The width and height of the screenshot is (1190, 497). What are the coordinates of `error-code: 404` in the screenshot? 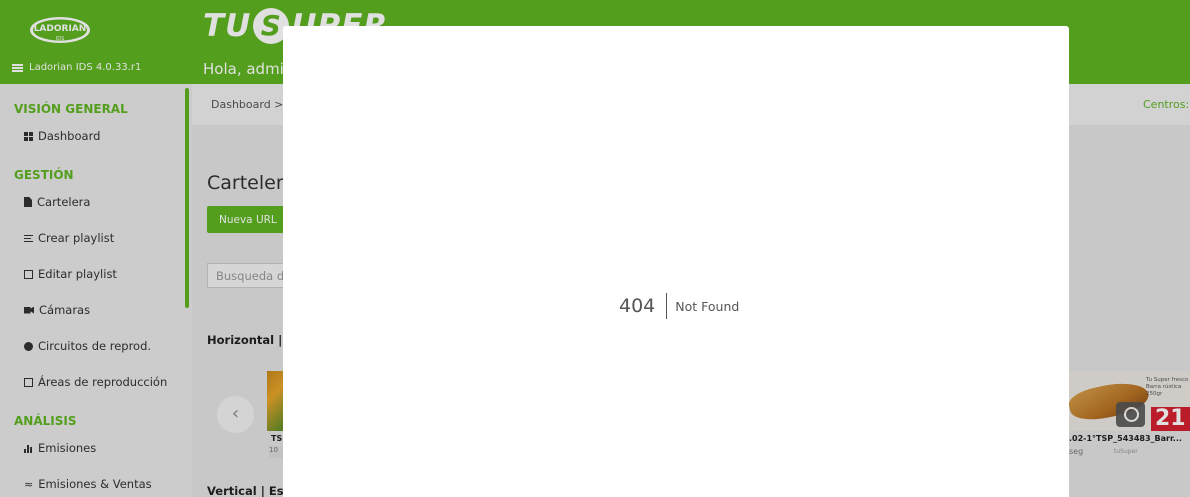 It's located at (637, 306).